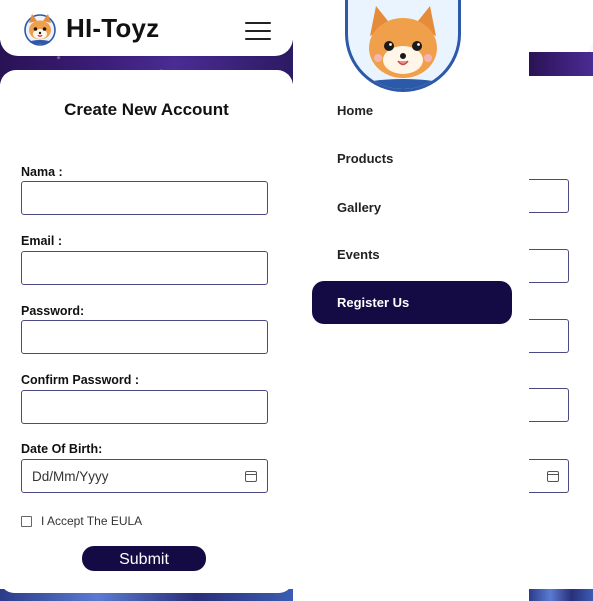  Describe the element at coordinates (144, 558) in the screenshot. I see `submit-button: Submit` at that location.